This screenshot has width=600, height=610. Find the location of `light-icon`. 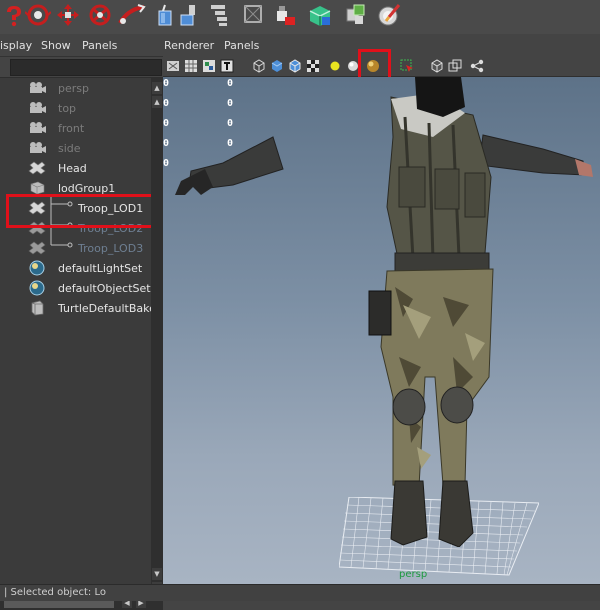

light-icon is located at coordinates (335, 66).